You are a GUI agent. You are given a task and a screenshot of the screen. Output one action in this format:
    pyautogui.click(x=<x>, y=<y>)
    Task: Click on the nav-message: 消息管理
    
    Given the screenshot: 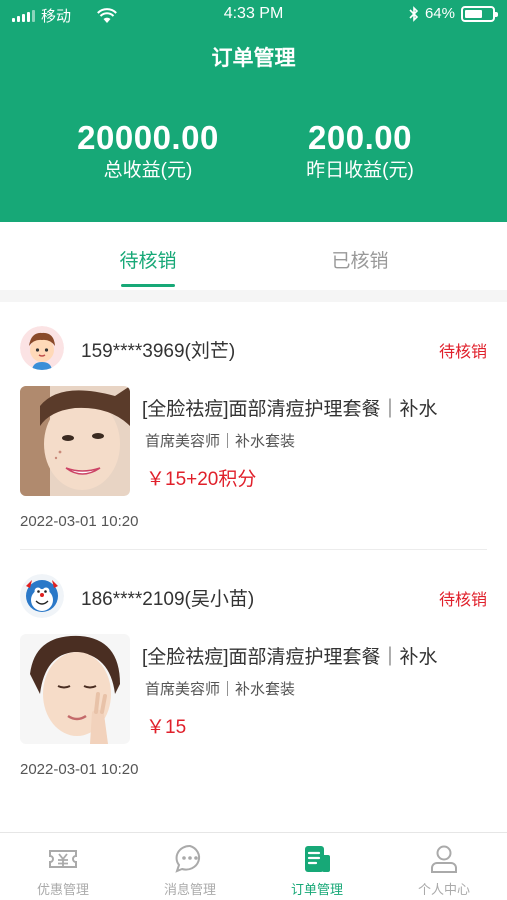 What is the action you would take?
    pyautogui.click(x=190, y=866)
    